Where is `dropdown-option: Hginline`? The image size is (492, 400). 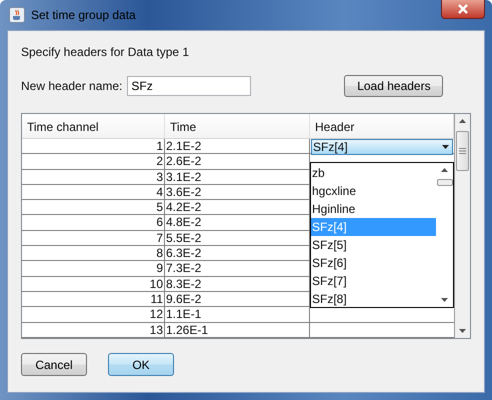 dropdown-option: Hginline is located at coordinates (373, 209).